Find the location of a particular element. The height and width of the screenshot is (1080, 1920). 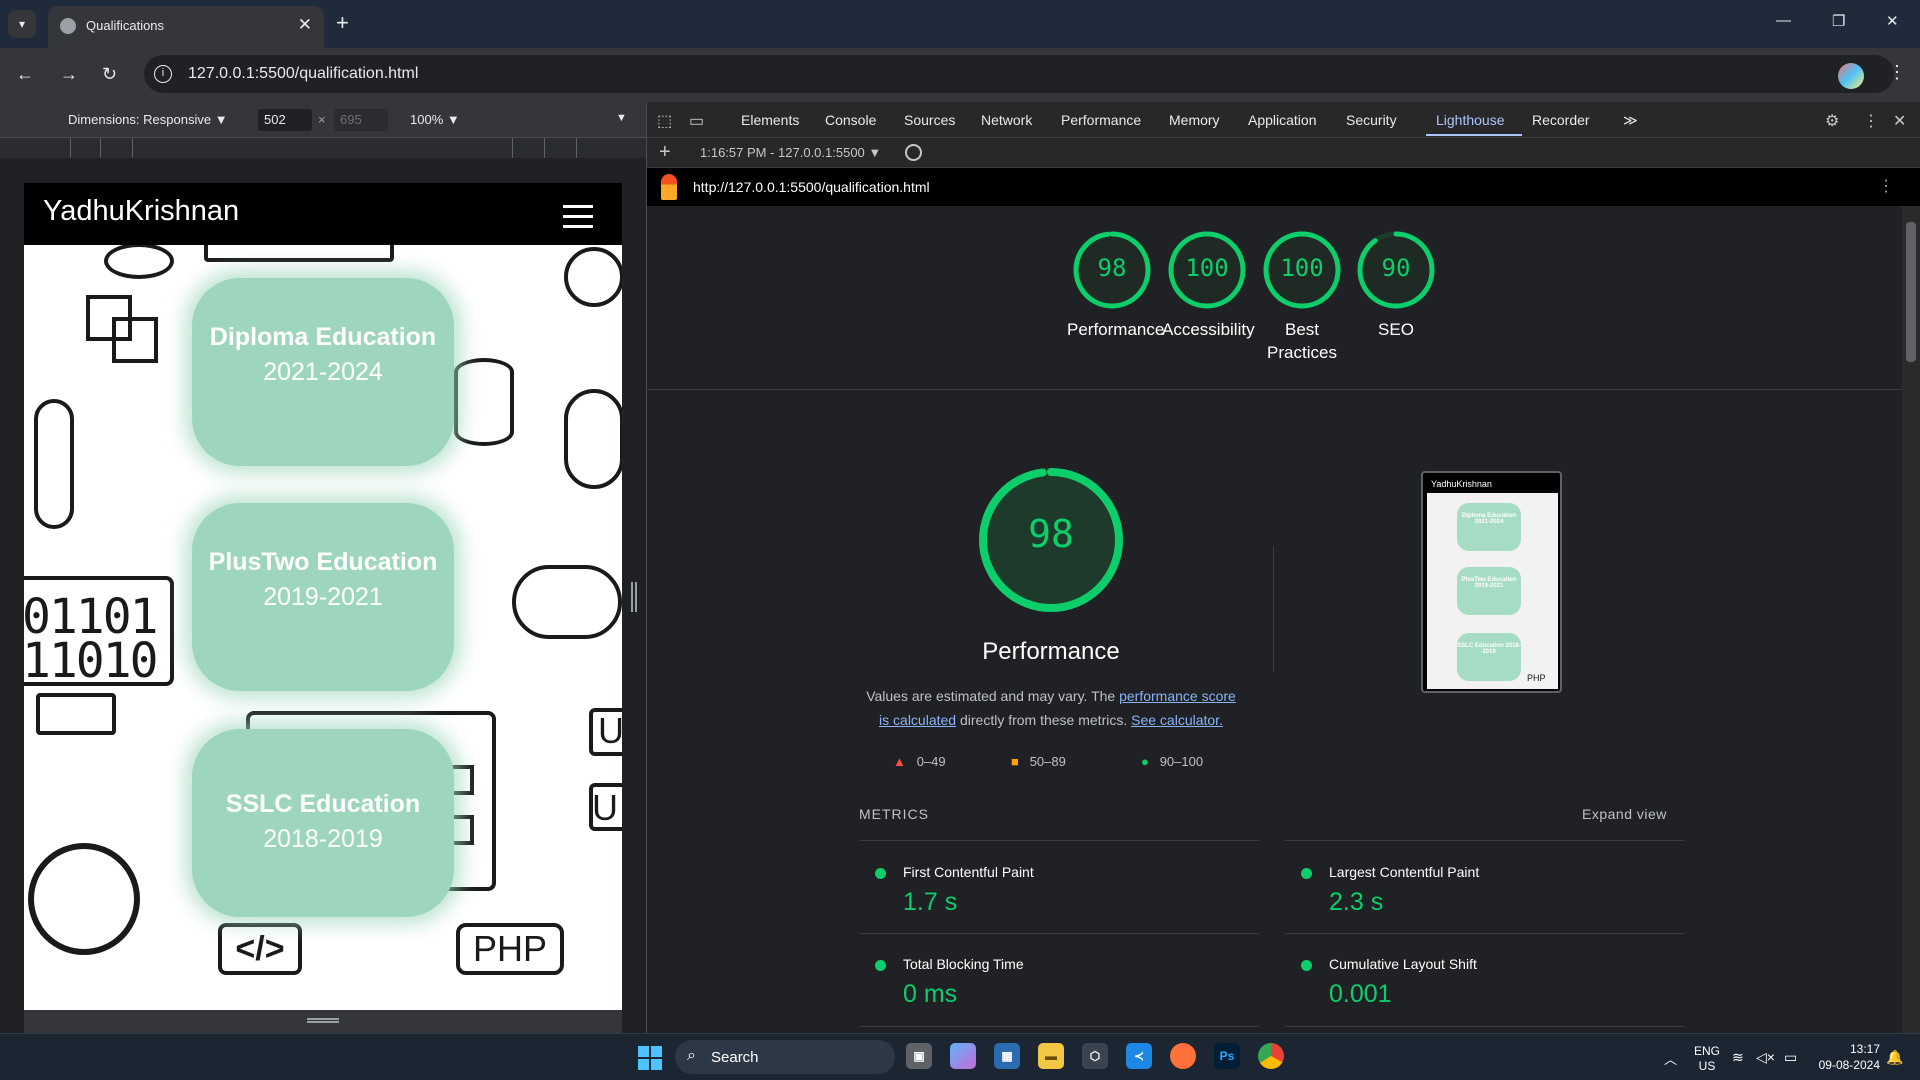

tab-lighthouse: Lighthouse is located at coordinates (1470, 120).